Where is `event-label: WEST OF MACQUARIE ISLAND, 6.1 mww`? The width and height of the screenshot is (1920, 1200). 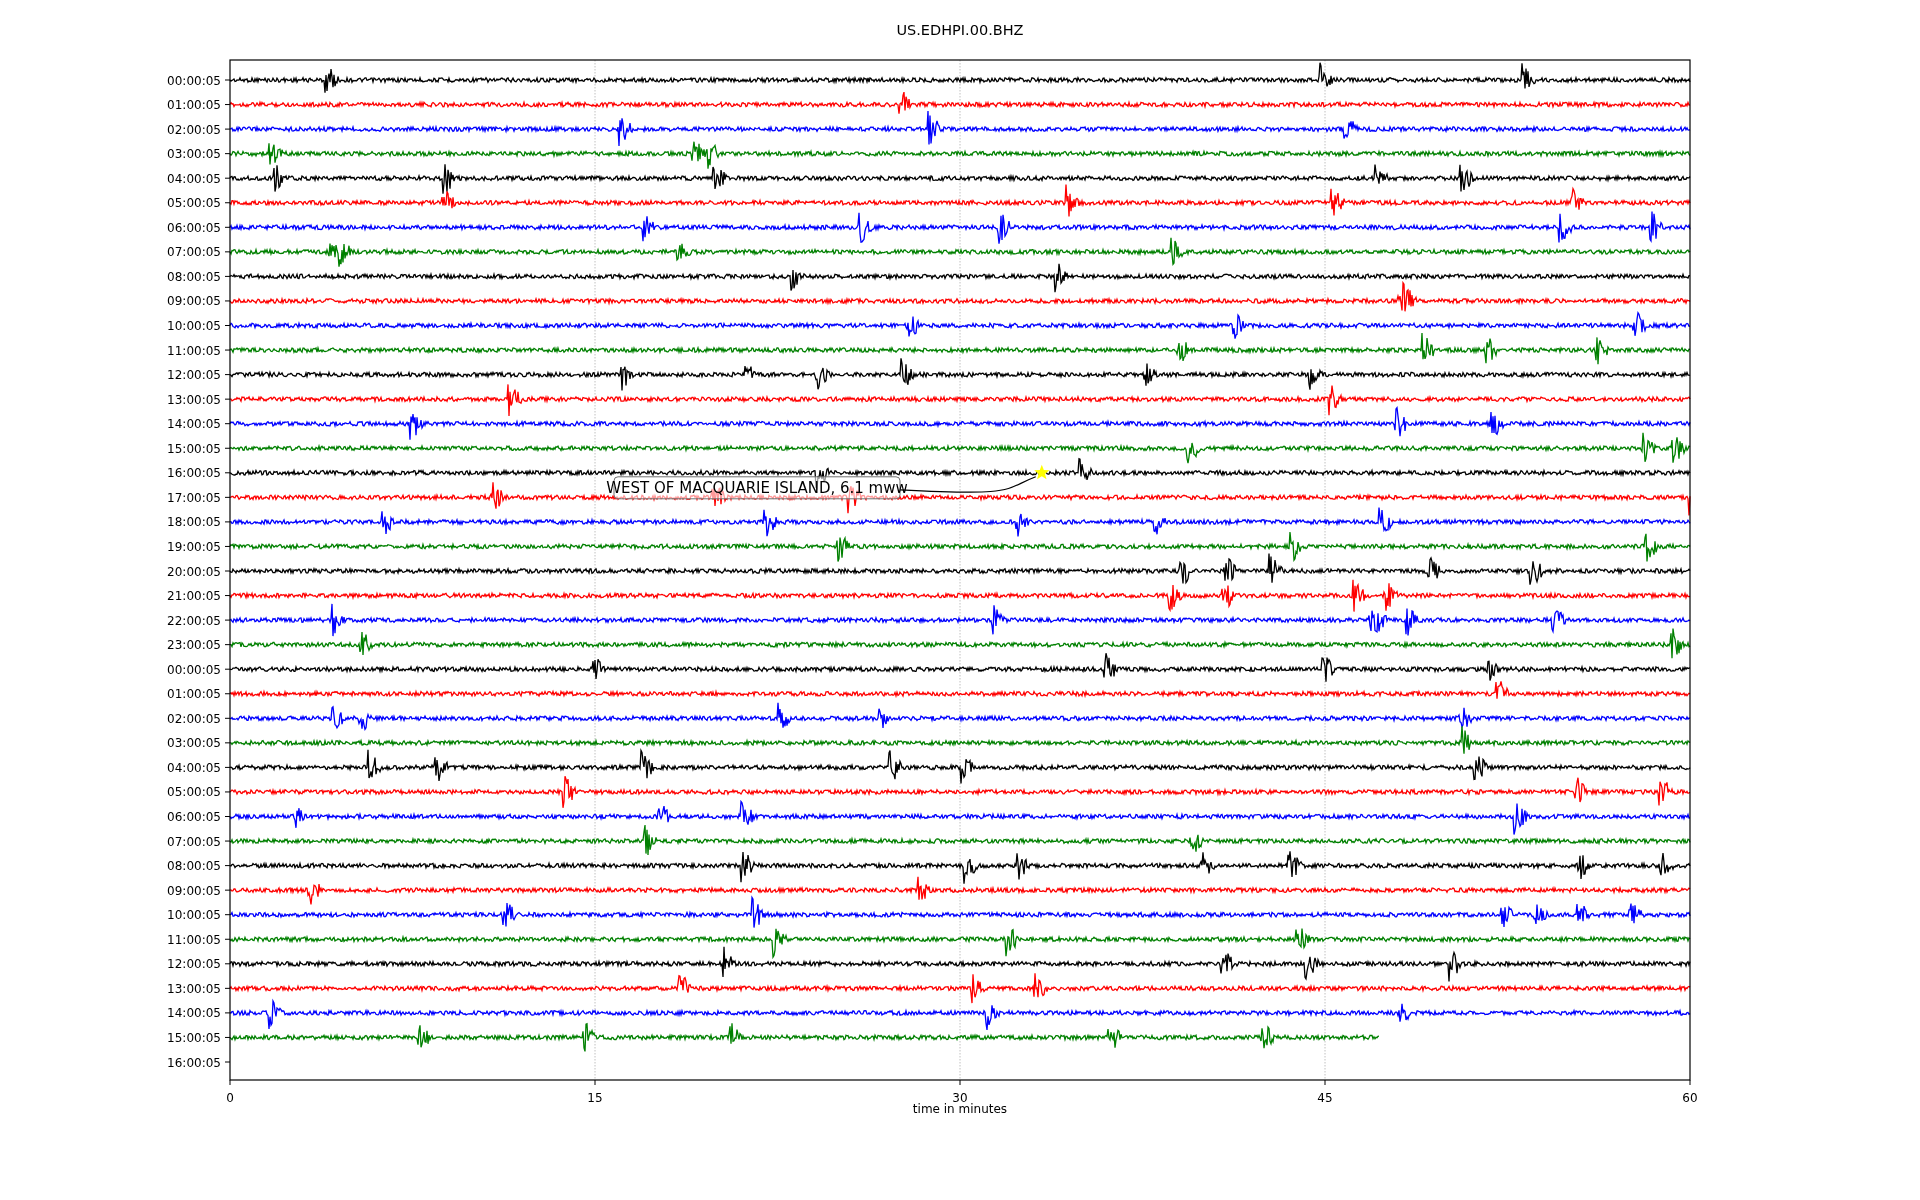
event-label: WEST OF MACQUARIE ISLAND, 6.1 mww is located at coordinates (757, 488).